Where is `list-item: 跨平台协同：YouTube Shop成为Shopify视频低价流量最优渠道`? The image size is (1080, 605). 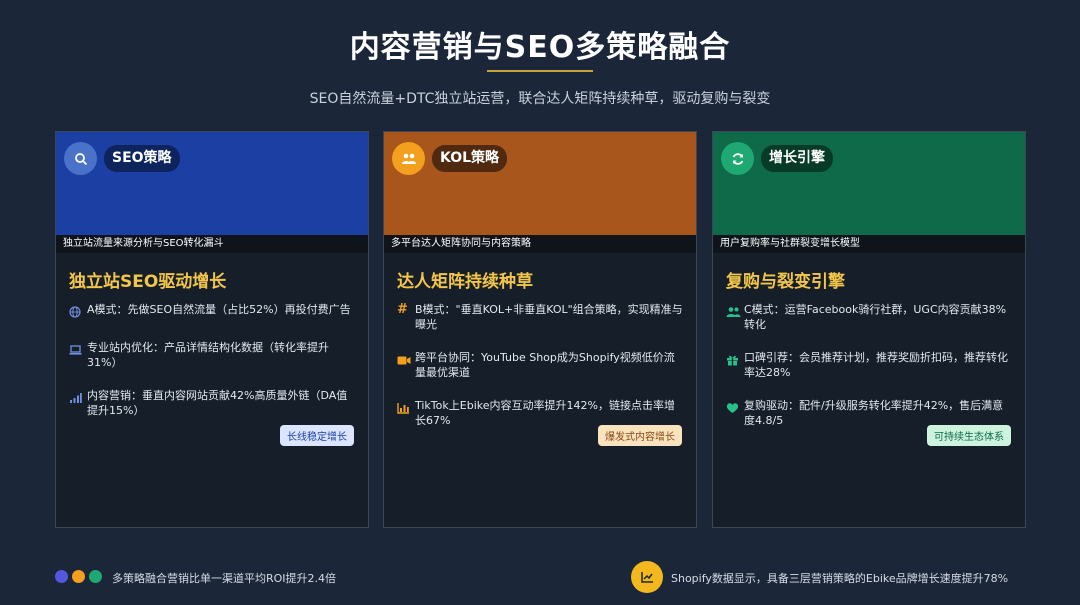
list-item: 跨平台协同：YouTube Shop成为Shopify视频低价流量最优渠道 is located at coordinates (540, 365).